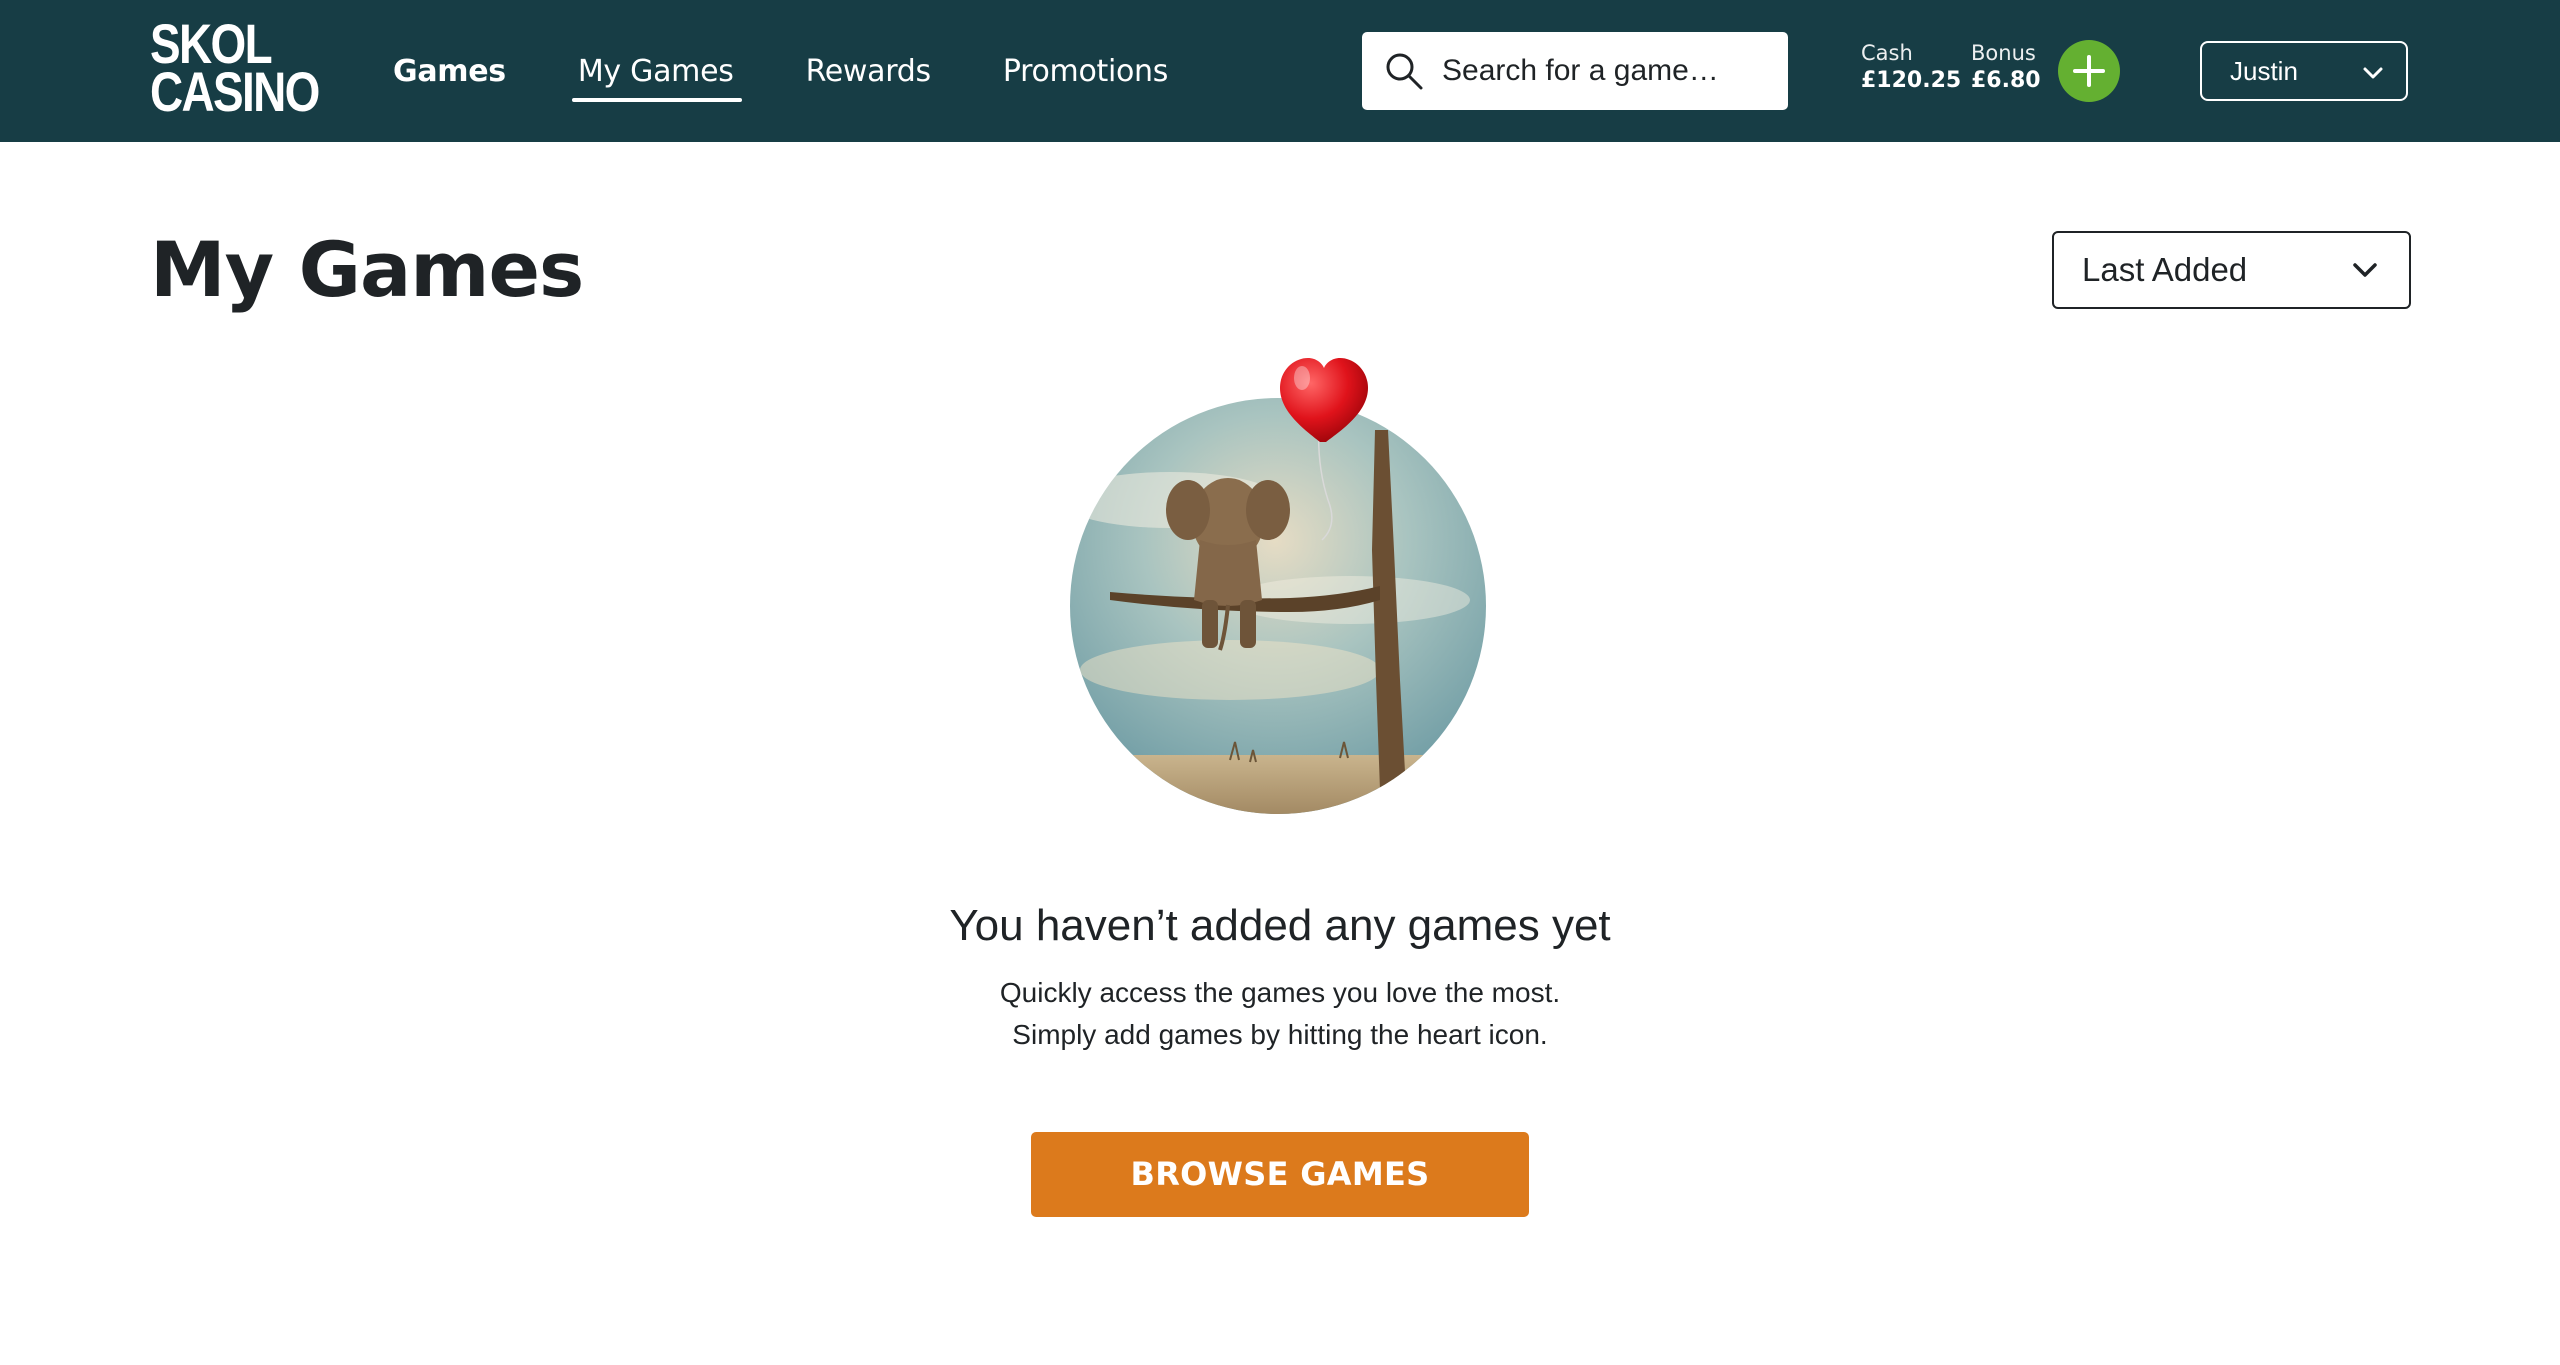 The image size is (2560, 1365). What do you see at coordinates (1911, 80) in the screenshot?
I see `cash-value: £120.25` at bounding box center [1911, 80].